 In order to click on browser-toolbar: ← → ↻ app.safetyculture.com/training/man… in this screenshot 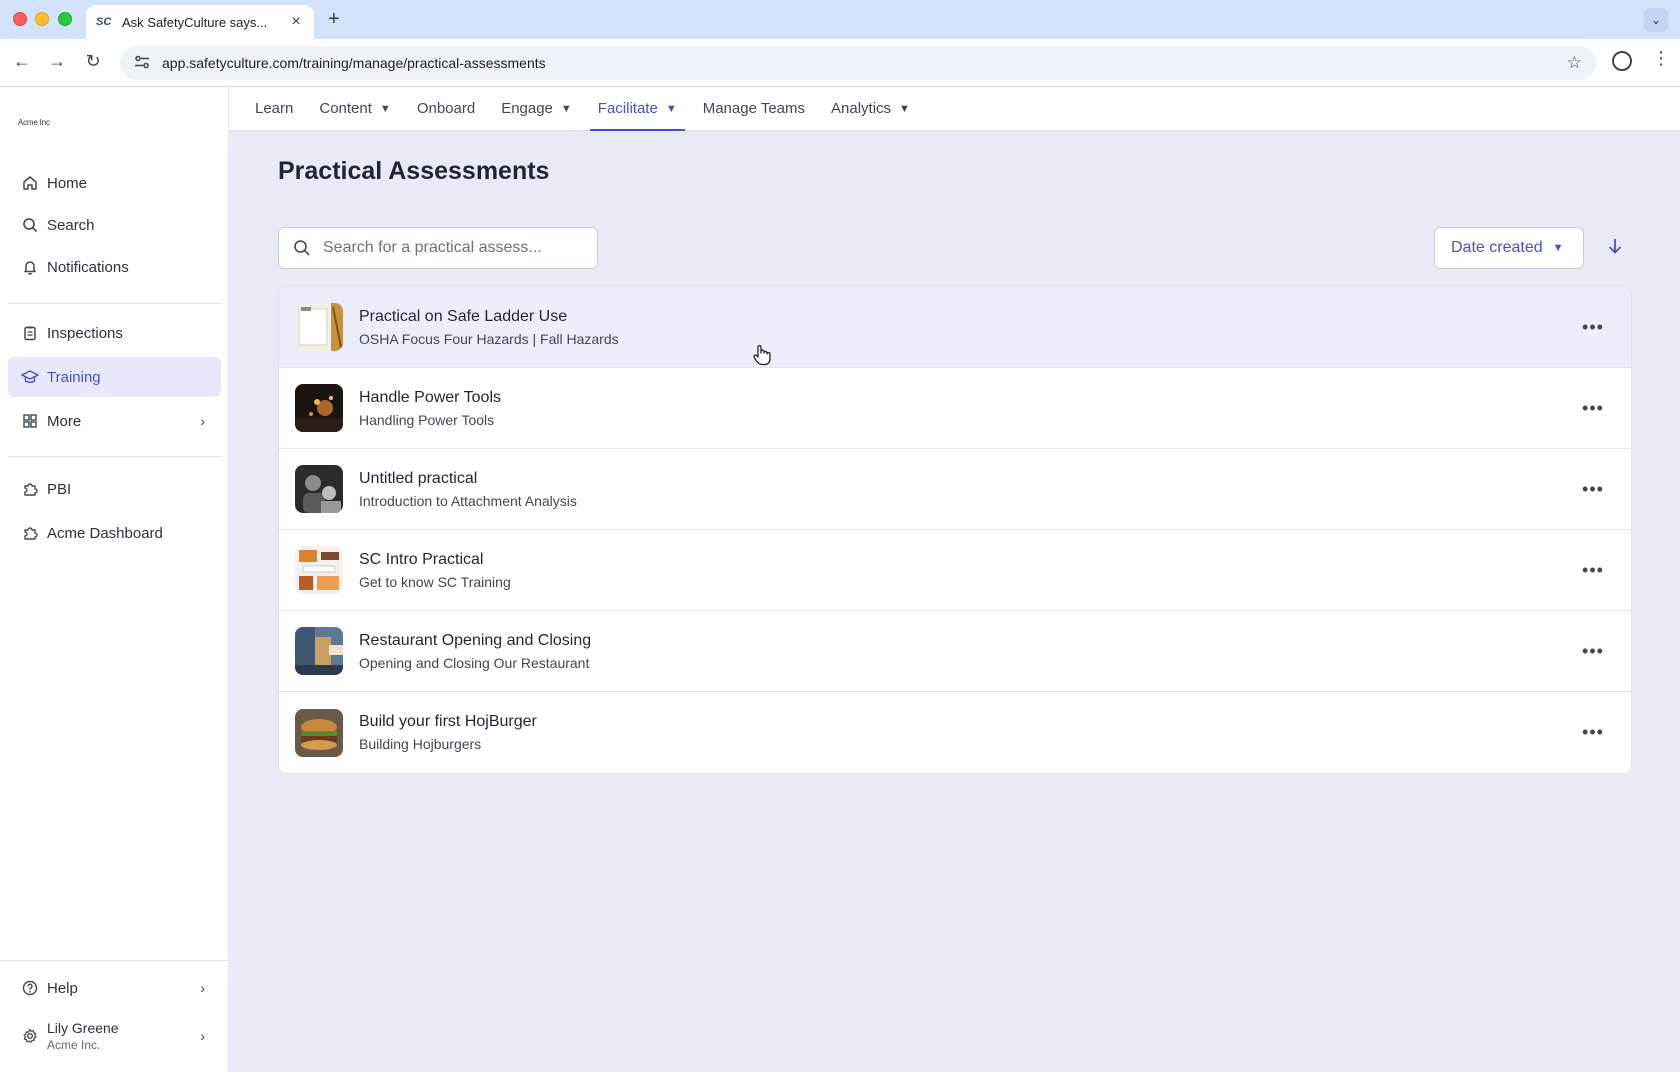, I will do `click(840, 63)`.